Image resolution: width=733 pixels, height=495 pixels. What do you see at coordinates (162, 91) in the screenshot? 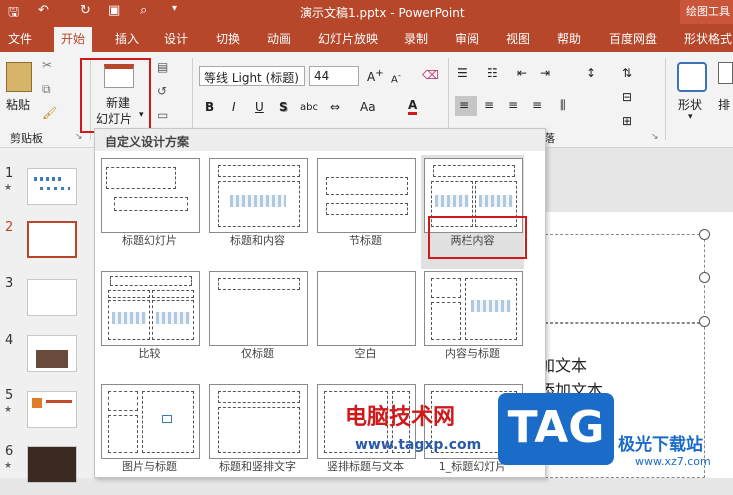
I see `reset-icon: ↺` at bounding box center [162, 91].